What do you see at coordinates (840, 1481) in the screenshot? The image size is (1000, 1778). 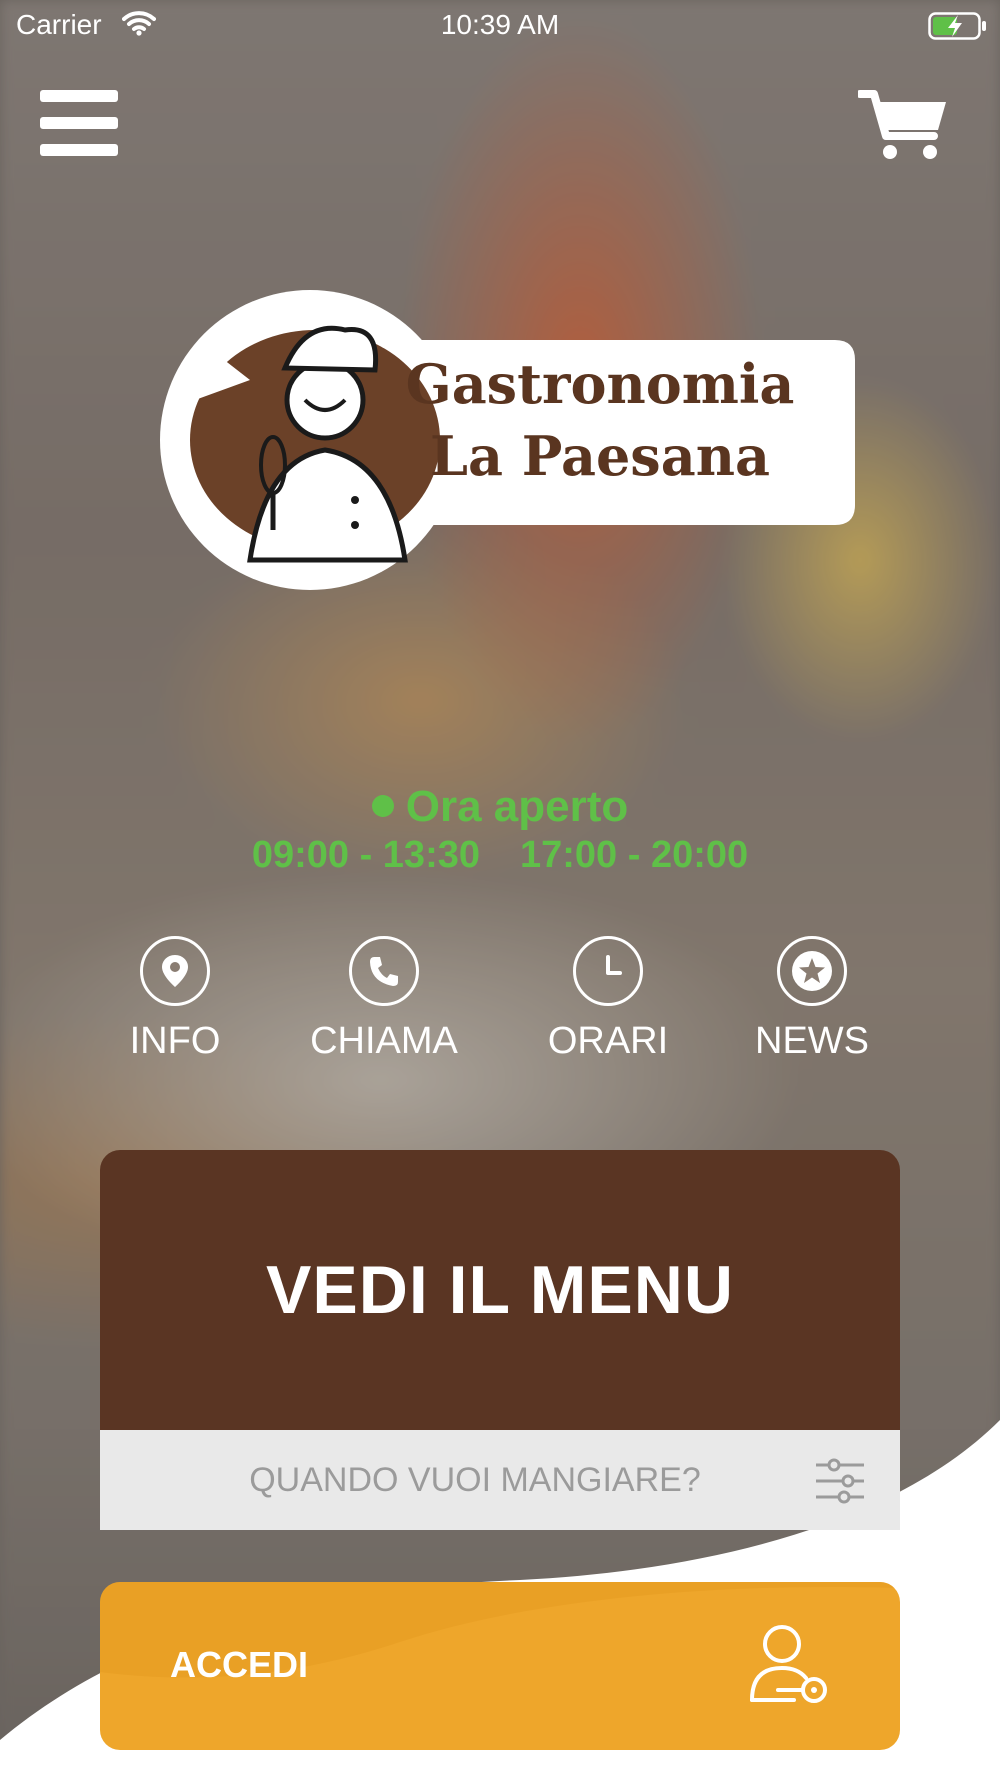 I see `filter-sliders-icon` at bounding box center [840, 1481].